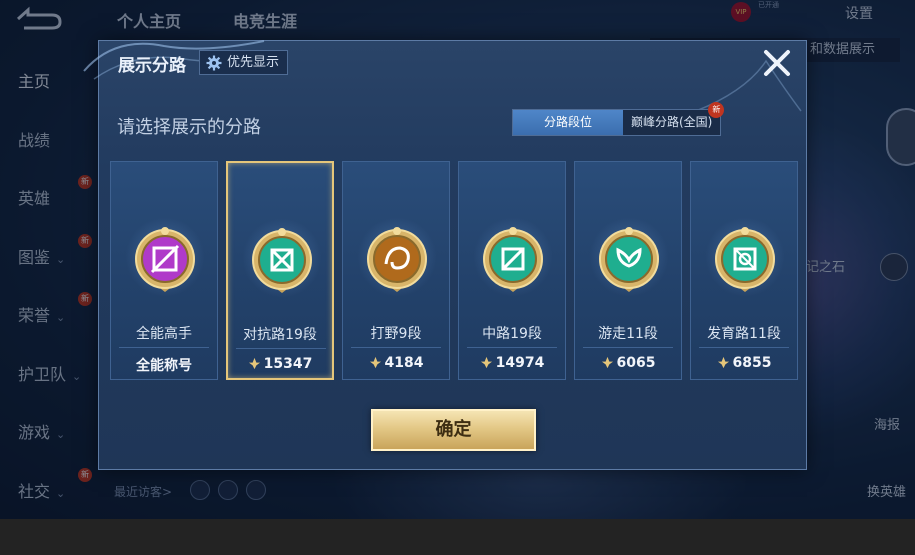 Image resolution: width=915 pixels, height=555 pixels. I want to click on lane-card-score: 14974, so click(512, 363).